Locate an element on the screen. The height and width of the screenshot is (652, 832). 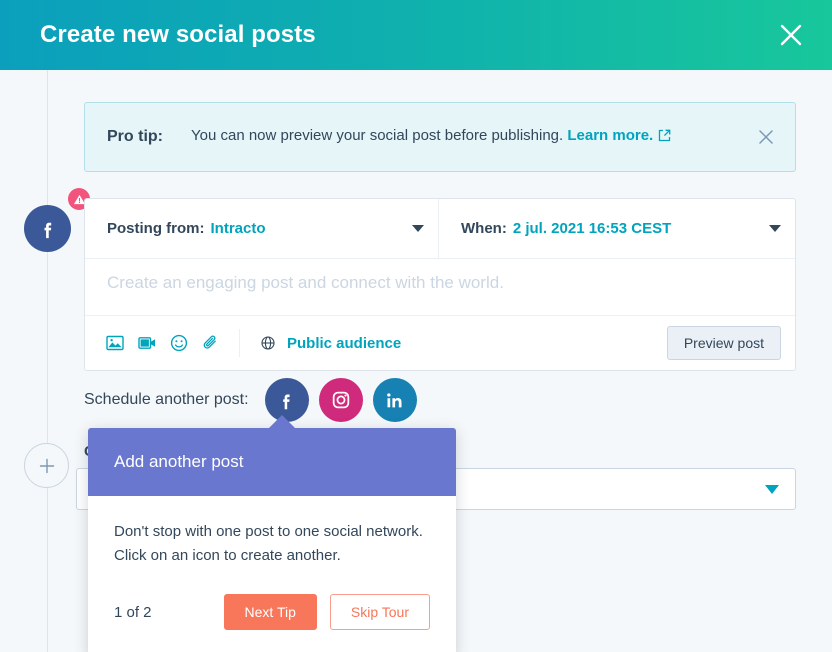
skip-tour-button: Skip Tour is located at coordinates (379, 612).